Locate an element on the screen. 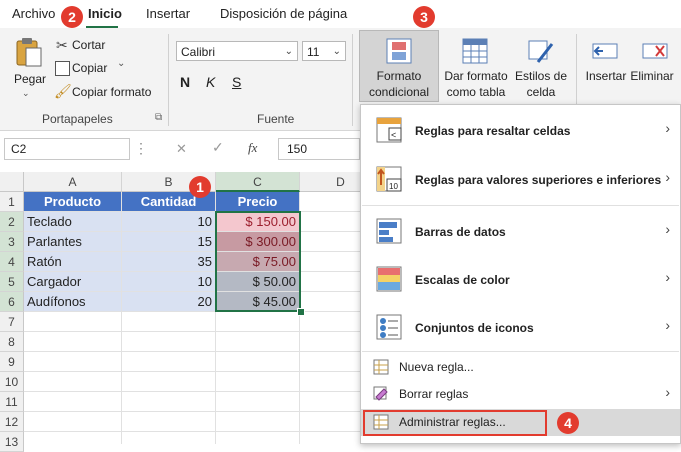 This screenshot has width=681, height=452. confirm-icon: ✓ is located at coordinates (218, 147).